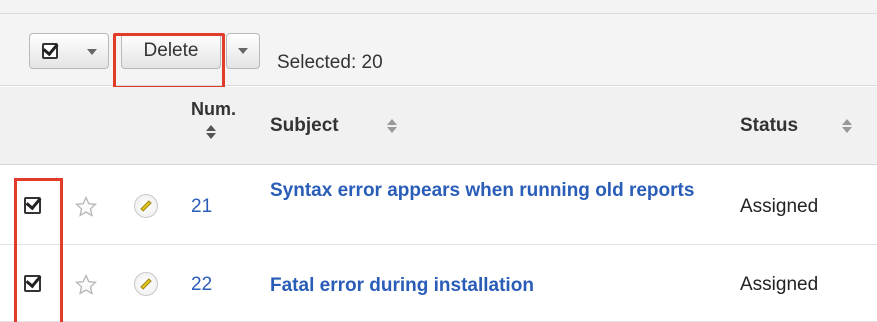 The width and height of the screenshot is (877, 322). What do you see at coordinates (171, 51) in the screenshot?
I see `delete-button: Delete` at bounding box center [171, 51].